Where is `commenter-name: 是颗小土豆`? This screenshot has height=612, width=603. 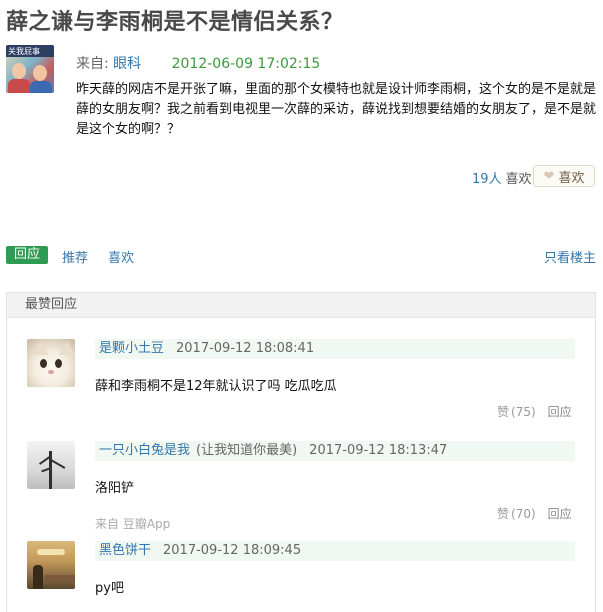 commenter-name: 是颗小土豆 is located at coordinates (131, 348).